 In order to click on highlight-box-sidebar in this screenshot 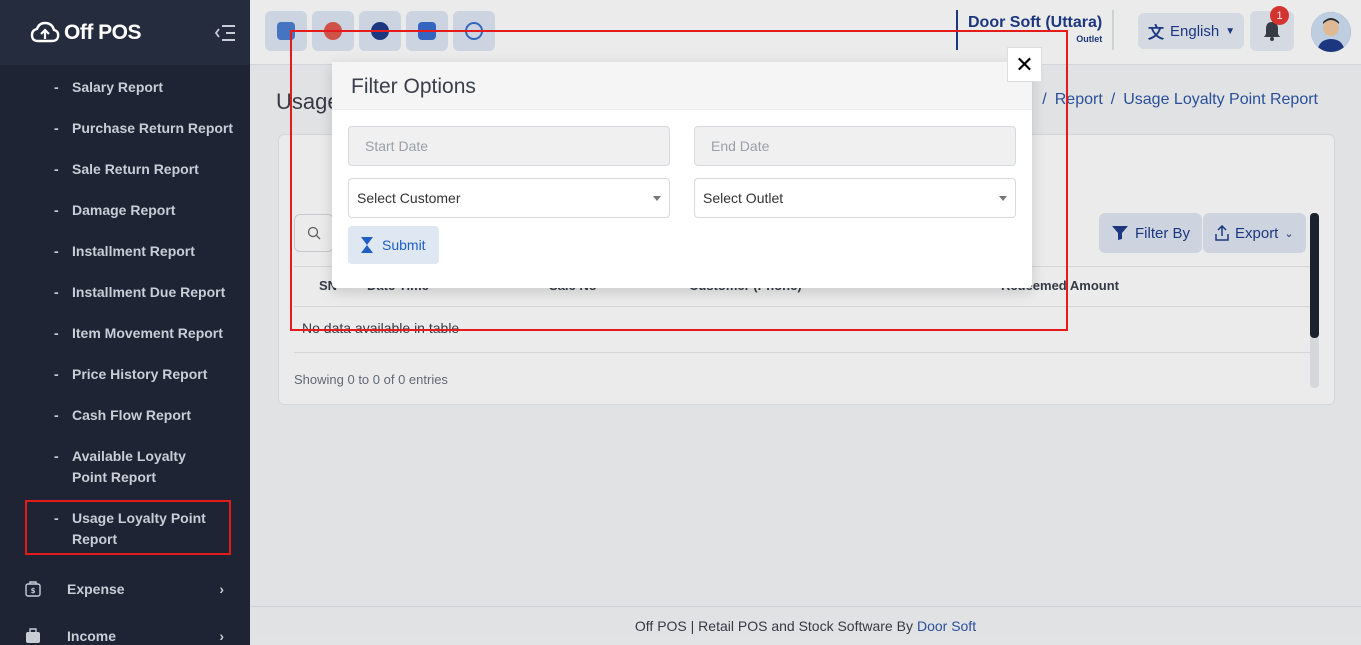, I will do `click(128, 527)`.